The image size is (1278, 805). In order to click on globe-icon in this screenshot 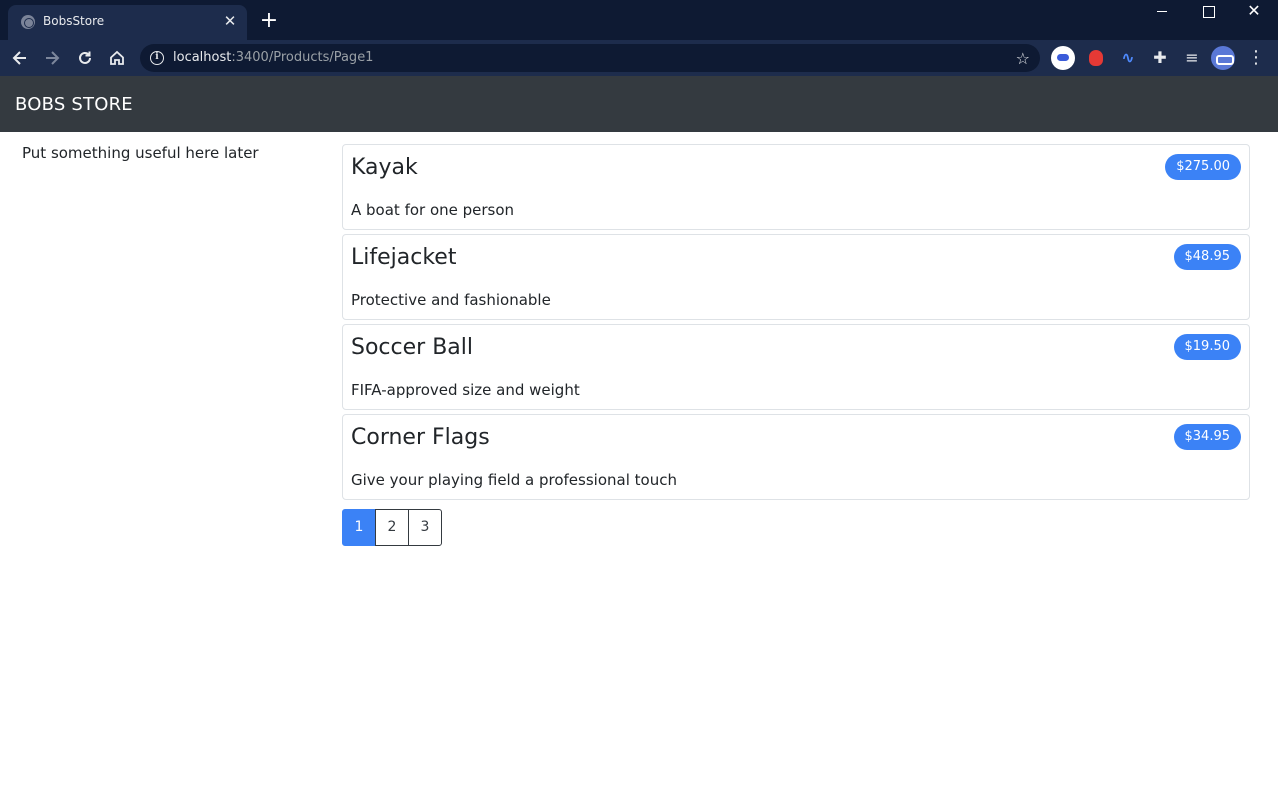, I will do `click(28, 22)`.